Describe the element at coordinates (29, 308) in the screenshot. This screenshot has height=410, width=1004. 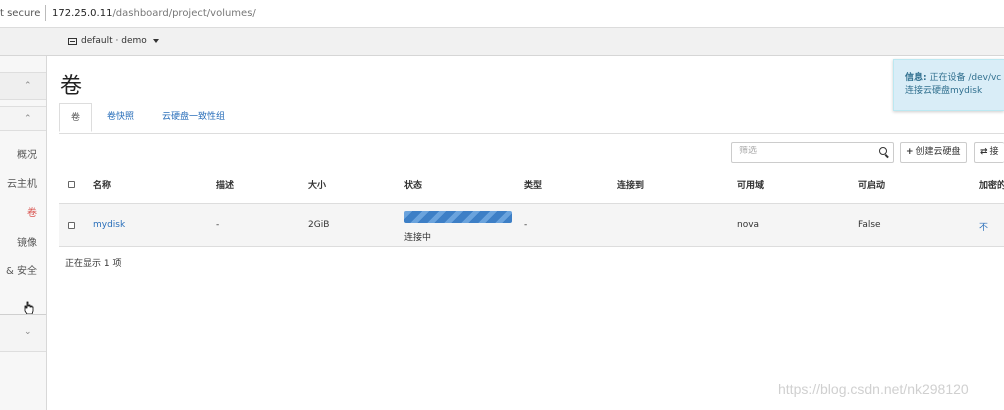
I see `hand-cursor-icon` at that location.